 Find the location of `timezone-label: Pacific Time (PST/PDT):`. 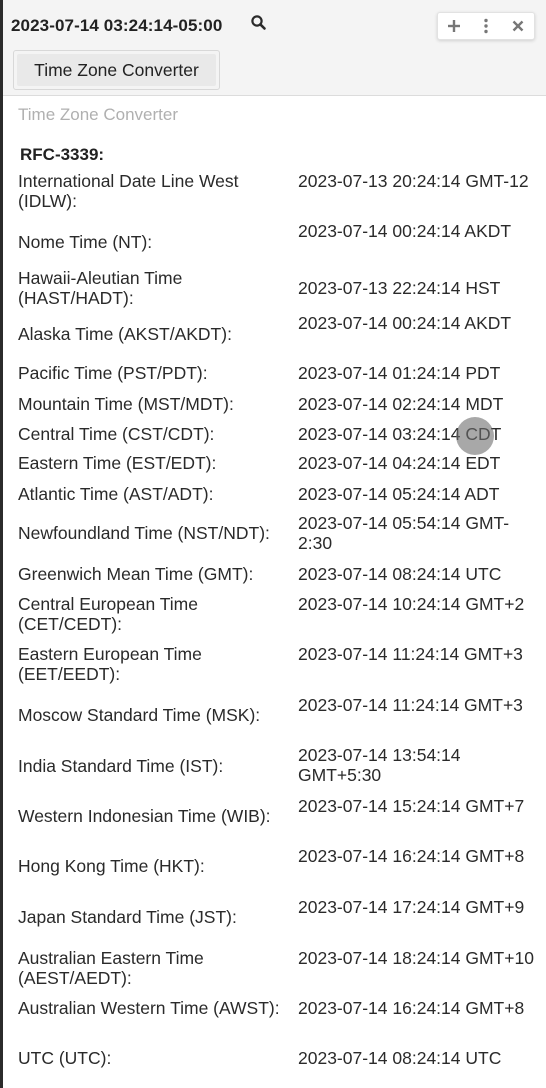

timezone-label: Pacific Time (PST/PDT): is located at coordinates (113, 373).